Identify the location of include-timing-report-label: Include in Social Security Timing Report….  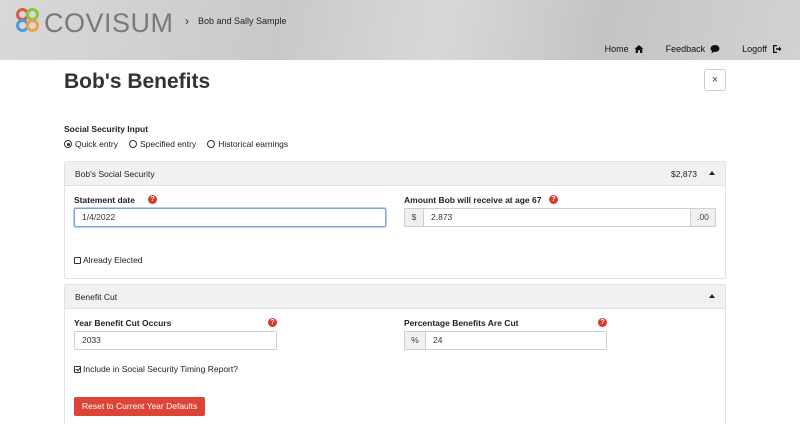
(160, 369).